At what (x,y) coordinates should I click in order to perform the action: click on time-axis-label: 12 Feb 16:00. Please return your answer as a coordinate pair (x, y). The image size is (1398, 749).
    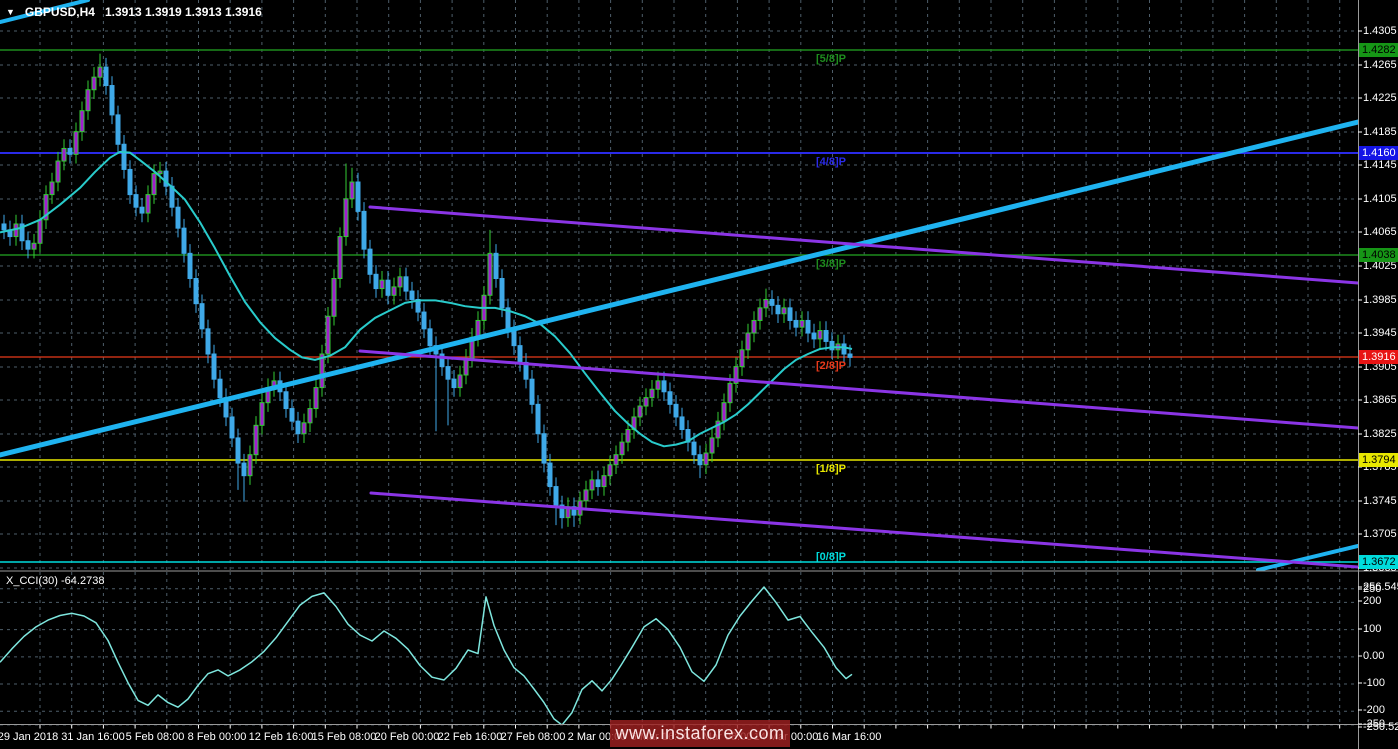
    Looking at the image, I should click on (281, 737).